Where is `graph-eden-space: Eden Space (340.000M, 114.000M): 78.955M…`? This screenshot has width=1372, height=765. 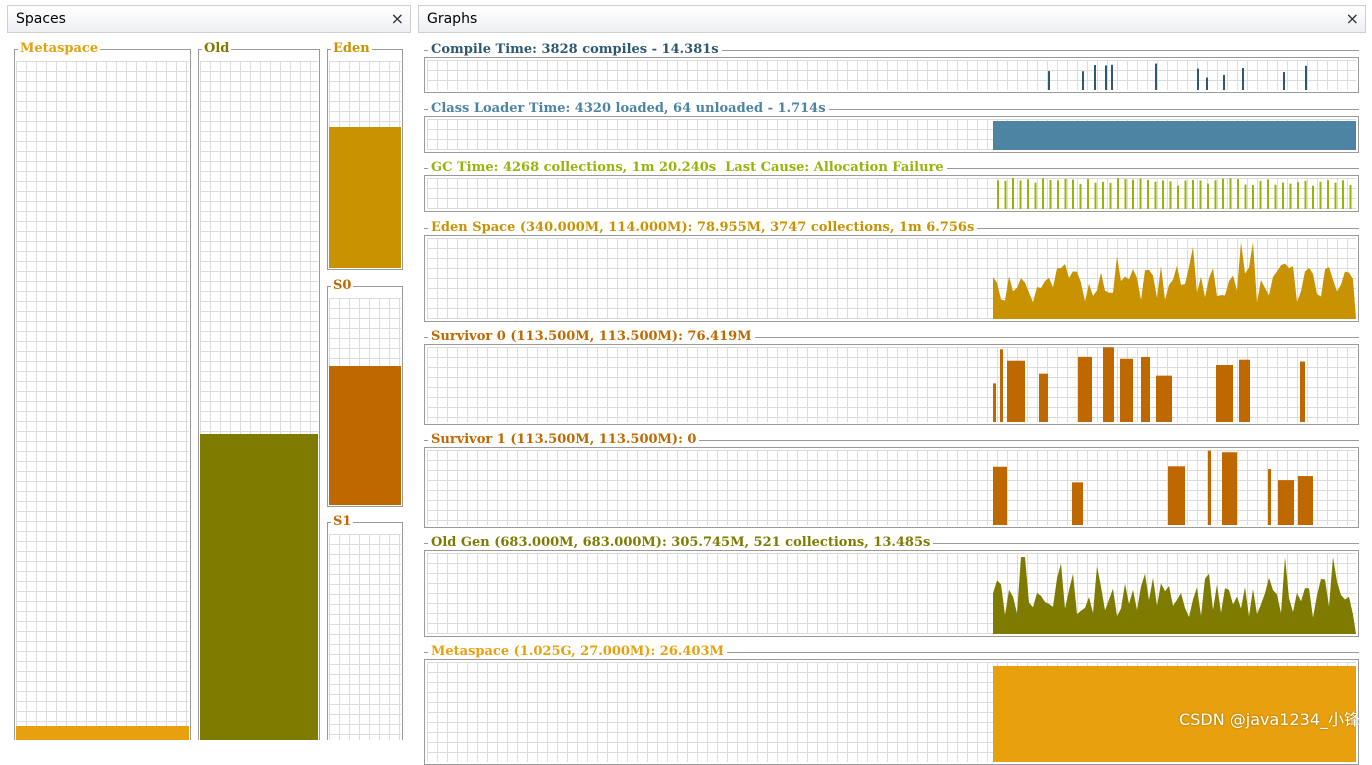
graph-eden-space: Eden Space (340.000M, 114.000M): 78.955M… is located at coordinates (891, 271).